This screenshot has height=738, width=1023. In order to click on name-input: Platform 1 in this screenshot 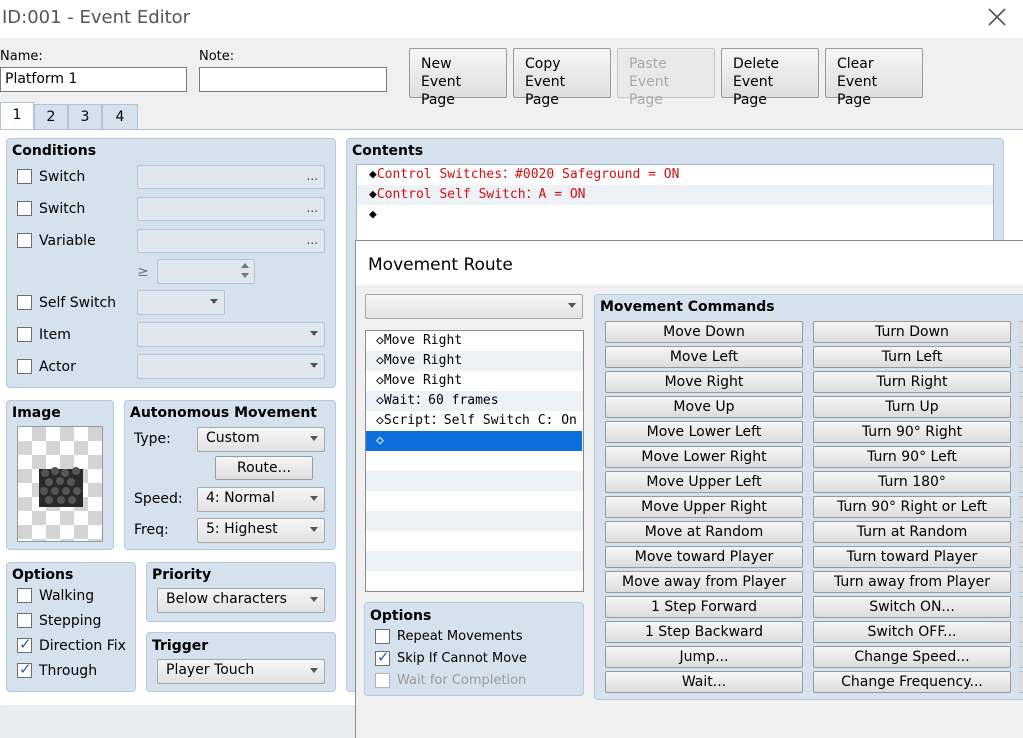, I will do `click(93, 79)`.